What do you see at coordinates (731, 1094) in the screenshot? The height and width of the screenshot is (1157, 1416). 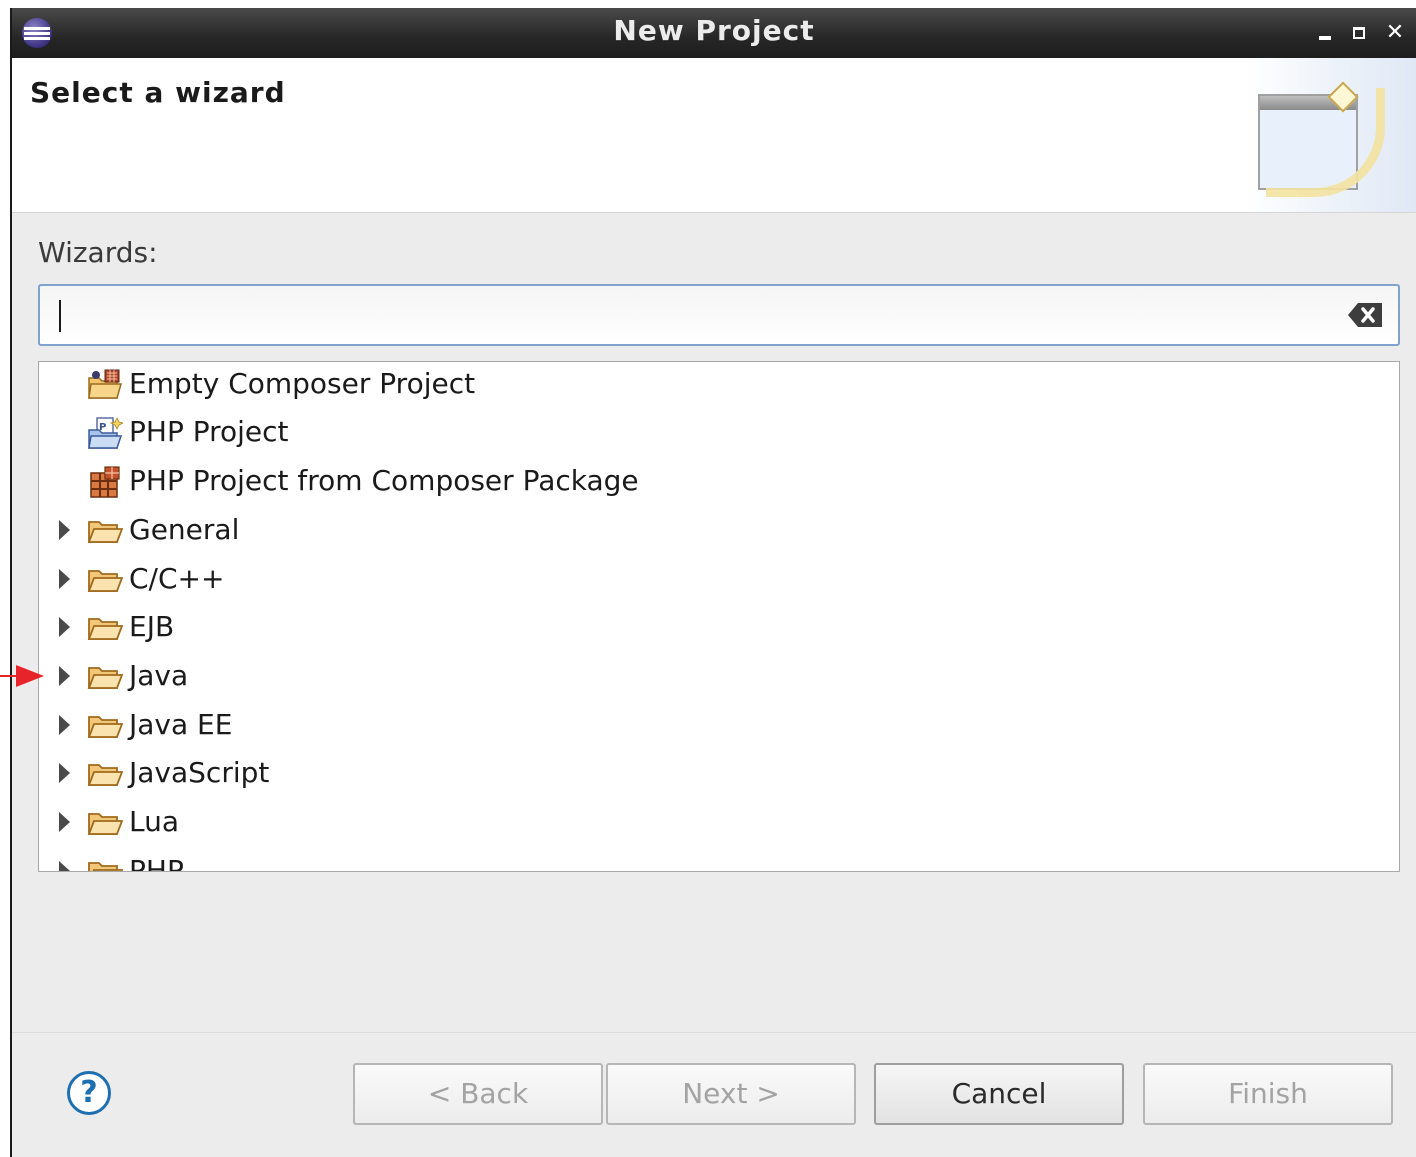 I see `next-button: Next >` at bounding box center [731, 1094].